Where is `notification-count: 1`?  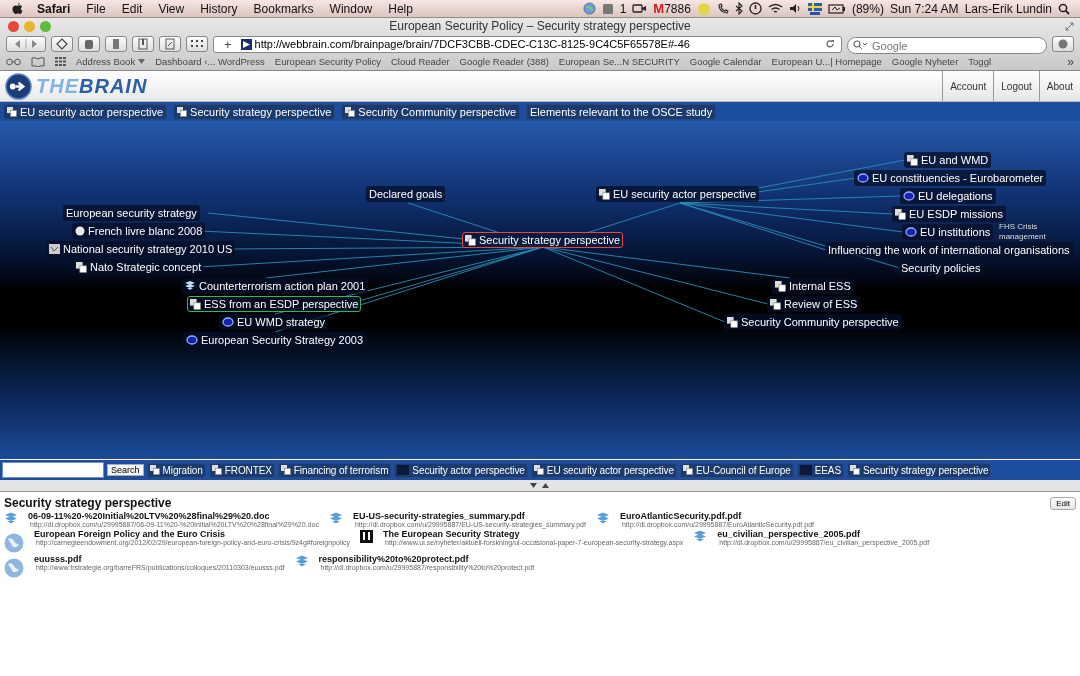 notification-count: 1 is located at coordinates (623, 8).